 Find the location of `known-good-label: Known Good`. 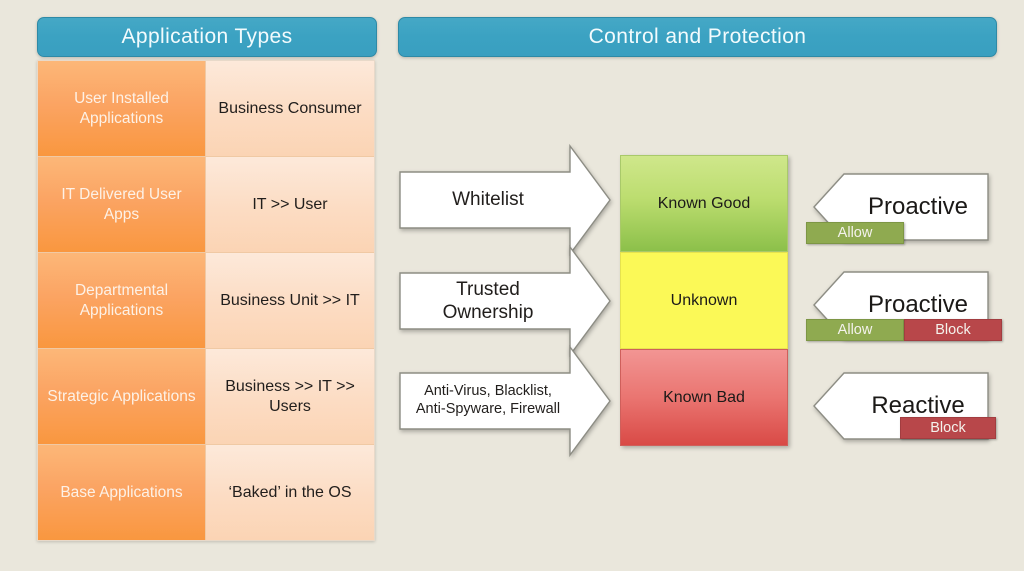

known-good-label: Known Good is located at coordinates (704, 203).